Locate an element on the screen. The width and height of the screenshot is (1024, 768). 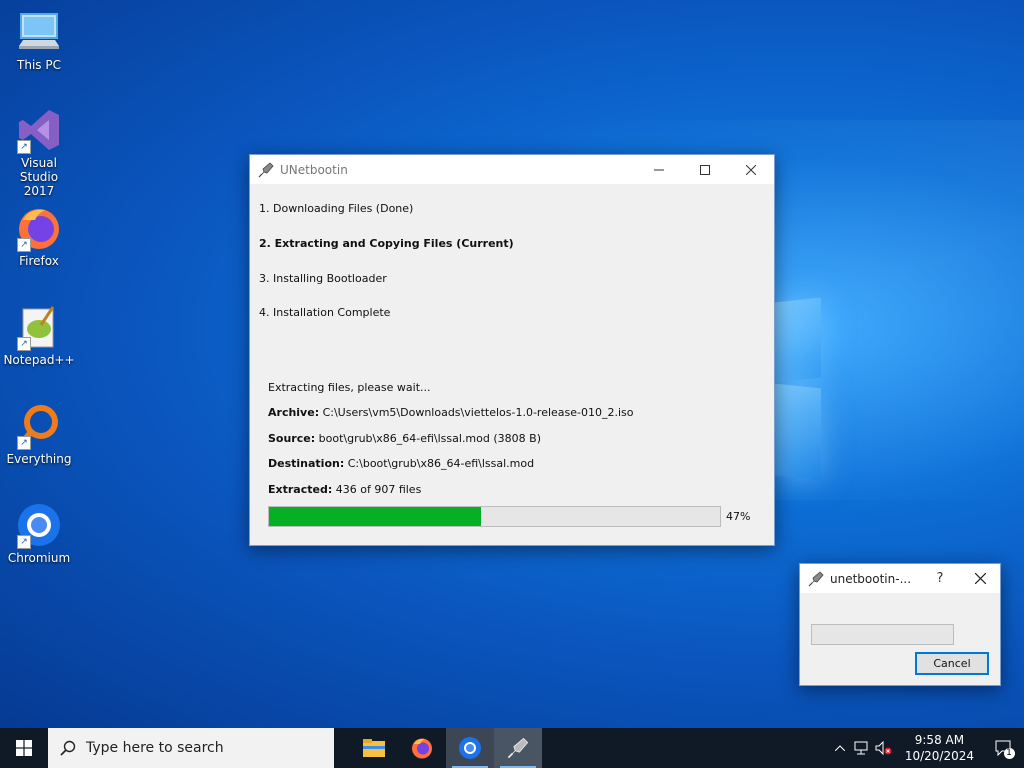
notepadpp-icon: ↗ is located at coordinates (39, 327).